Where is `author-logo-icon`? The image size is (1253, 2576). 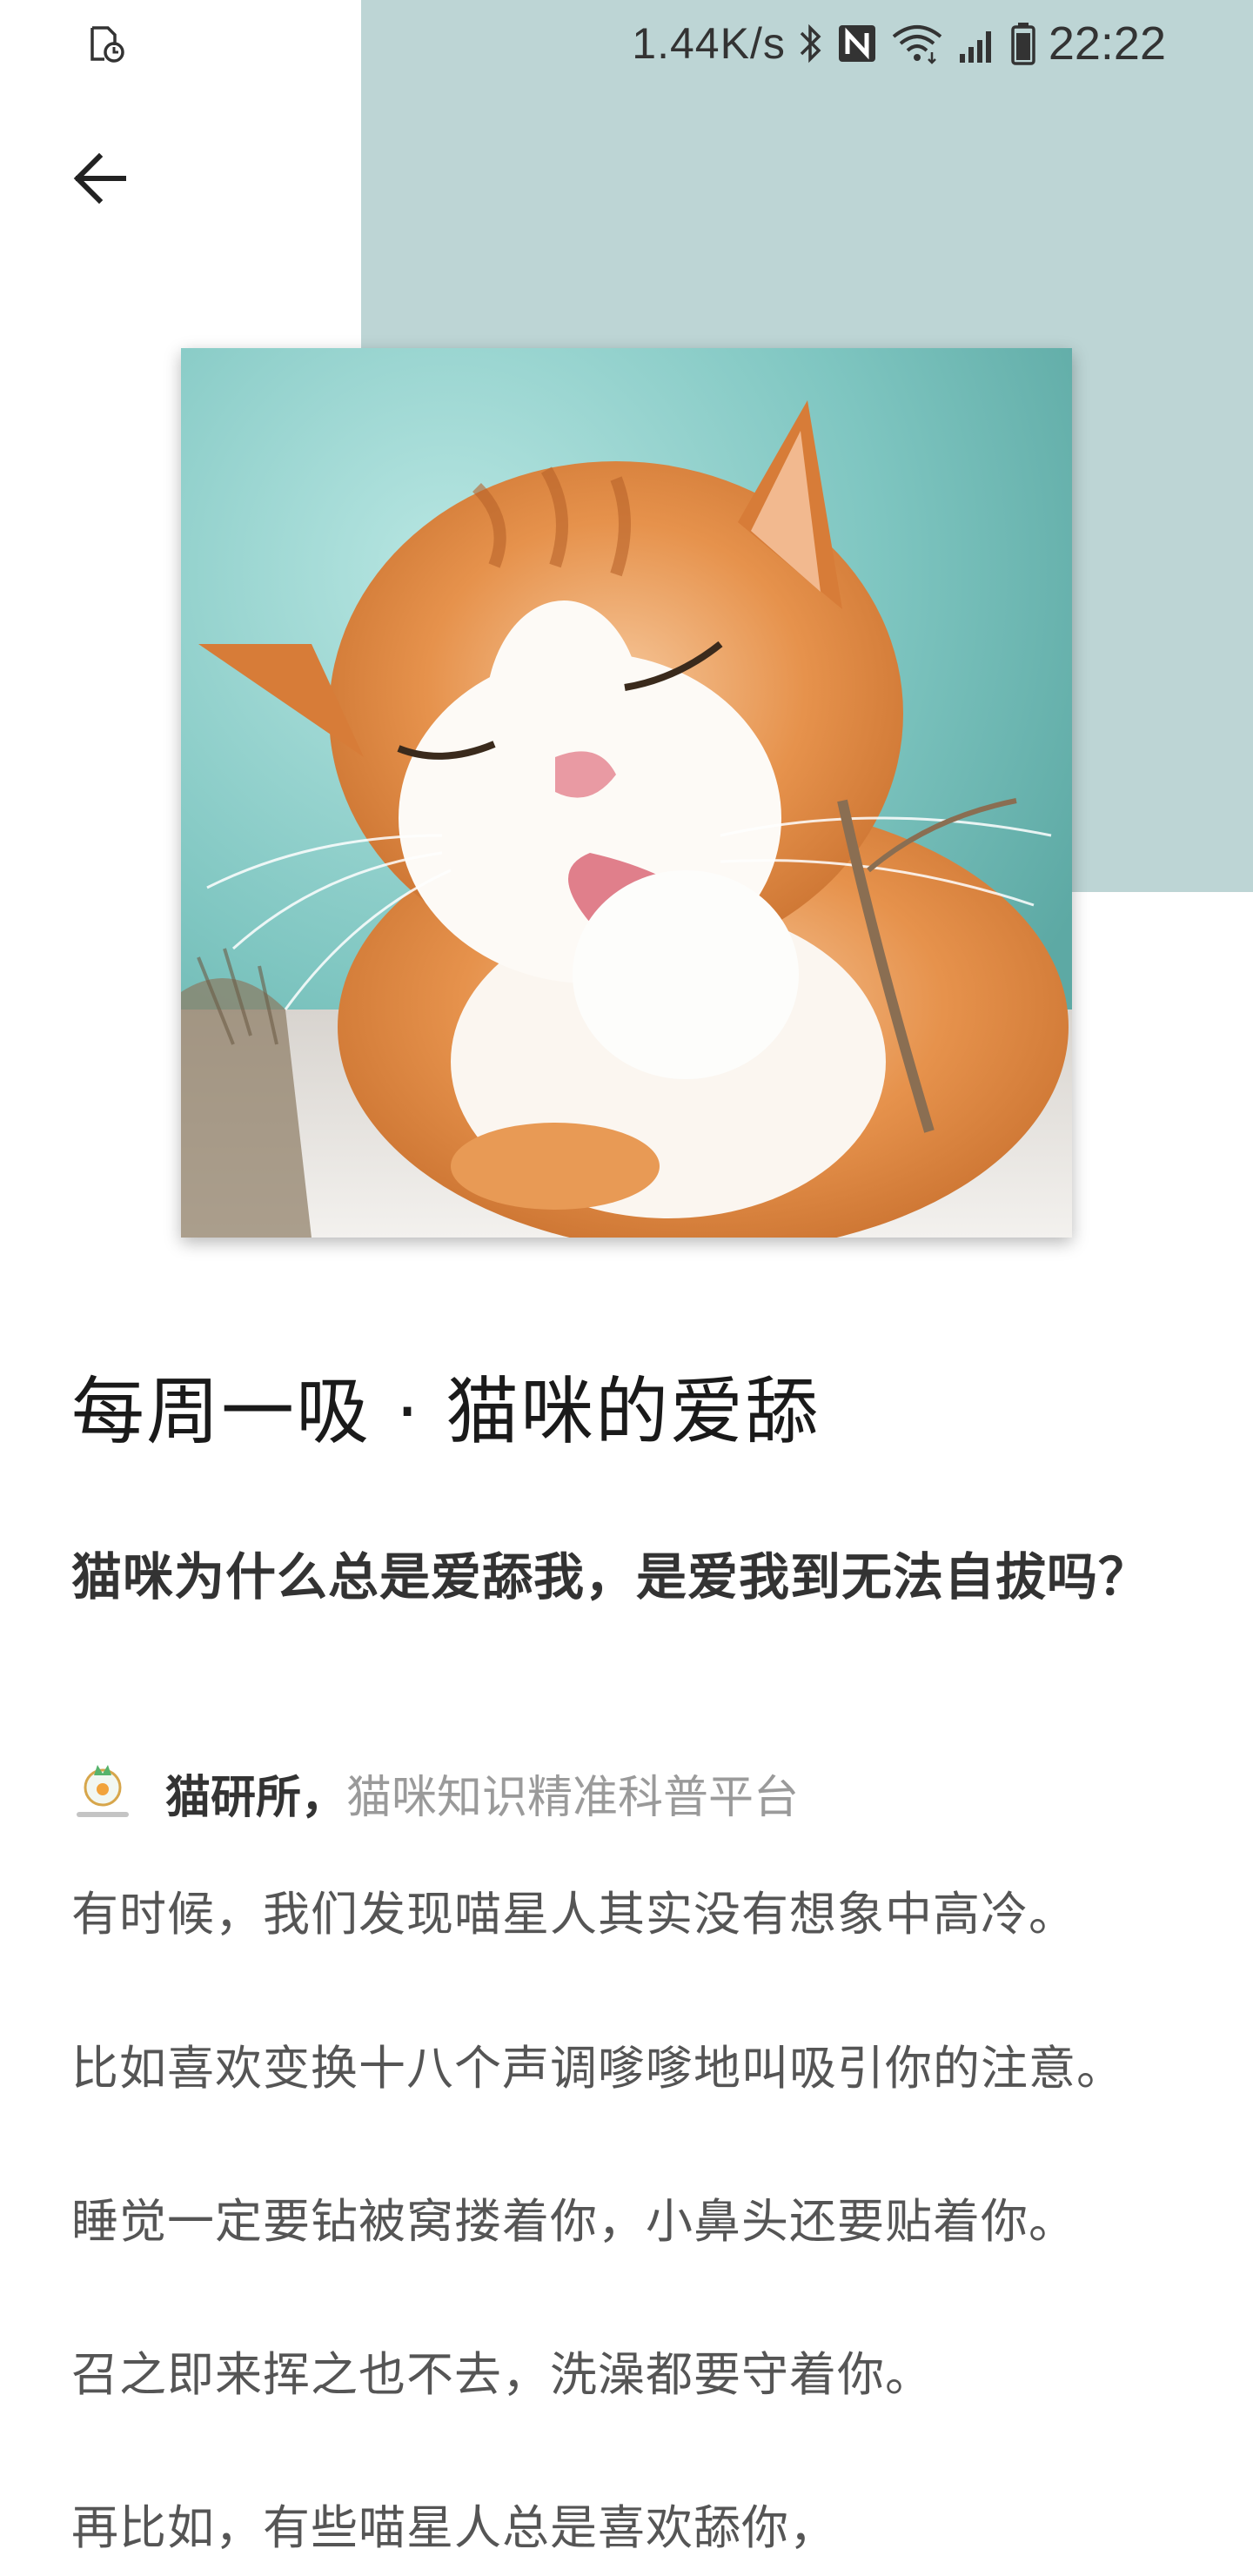
author-logo-icon is located at coordinates (103, 1791).